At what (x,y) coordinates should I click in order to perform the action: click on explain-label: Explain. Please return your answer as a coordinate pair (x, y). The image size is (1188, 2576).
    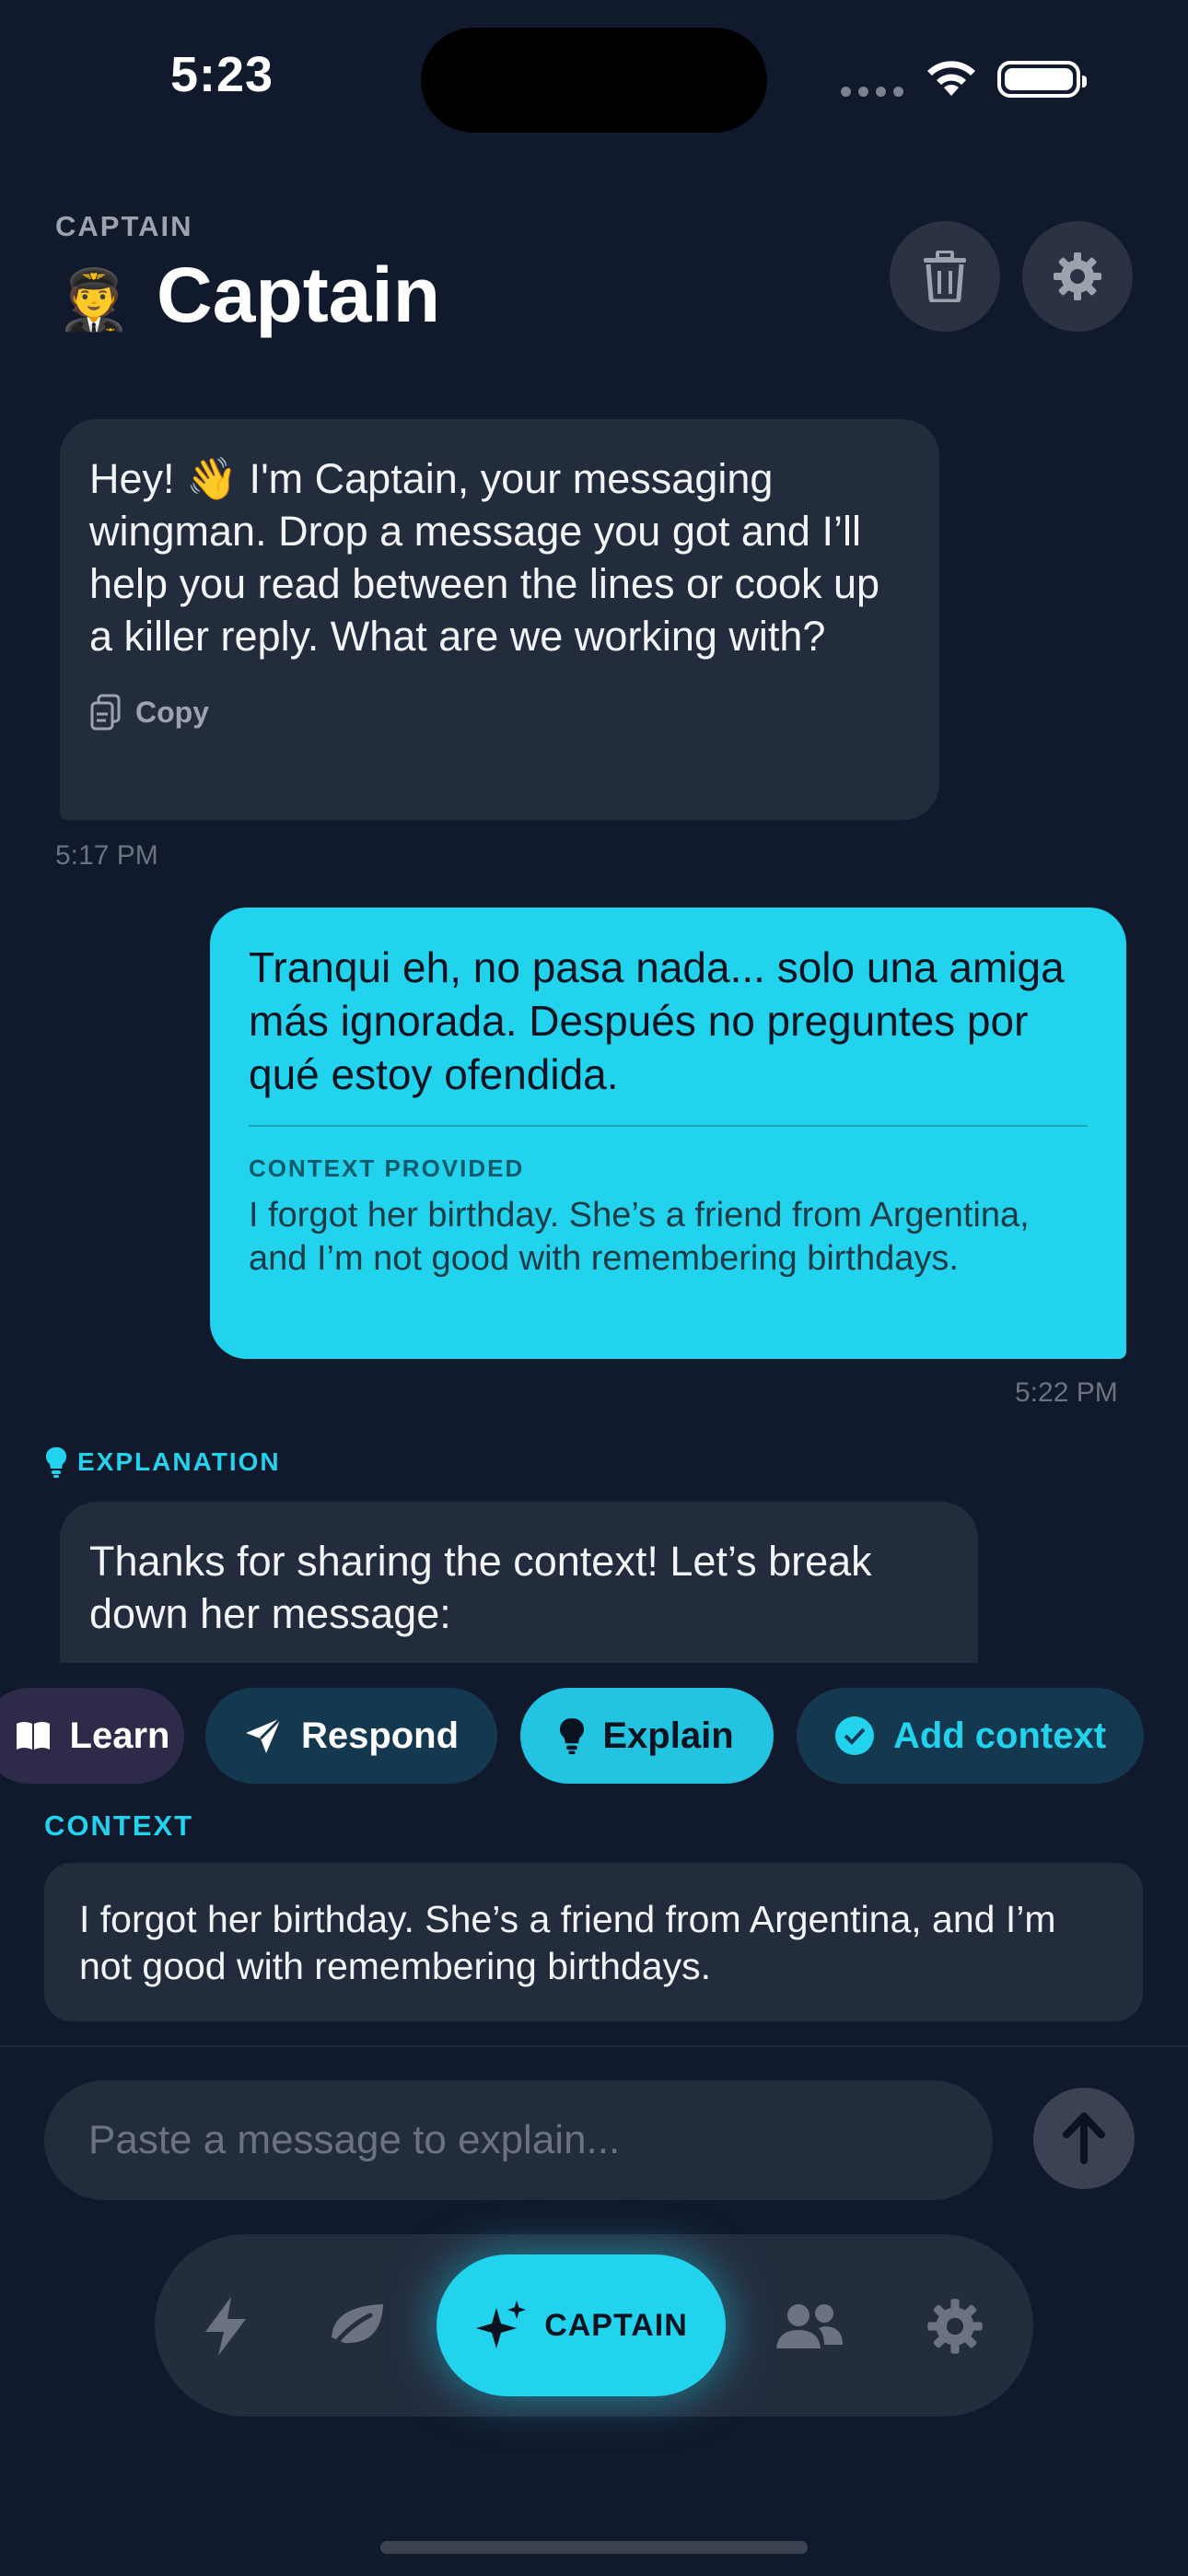
    Looking at the image, I should click on (668, 1735).